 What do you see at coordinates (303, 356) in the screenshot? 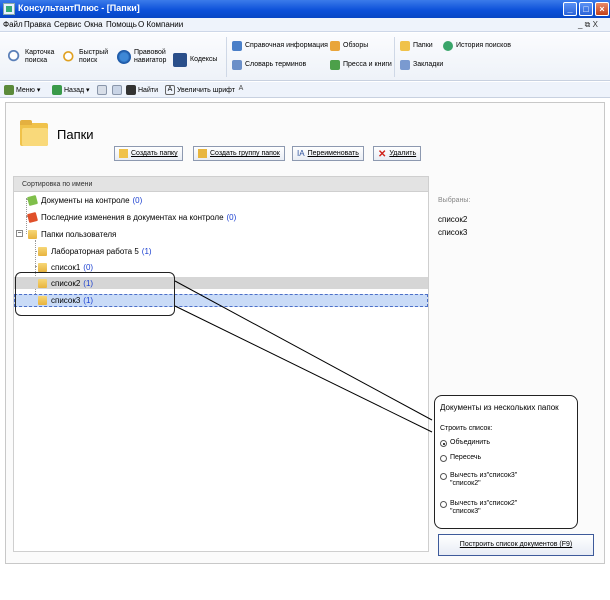
I see `callout-lines` at bounding box center [303, 356].